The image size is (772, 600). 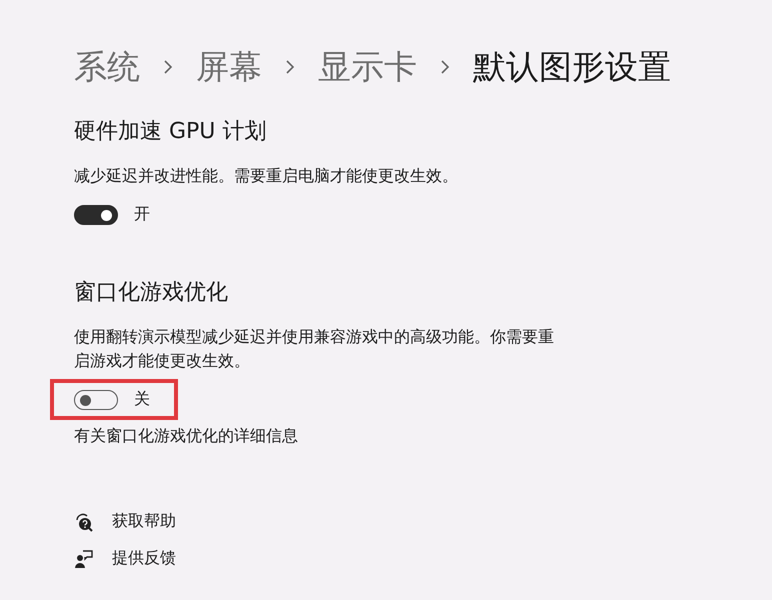 I want to click on section-title: 硬件加速 GPU 计划, so click(x=170, y=132).